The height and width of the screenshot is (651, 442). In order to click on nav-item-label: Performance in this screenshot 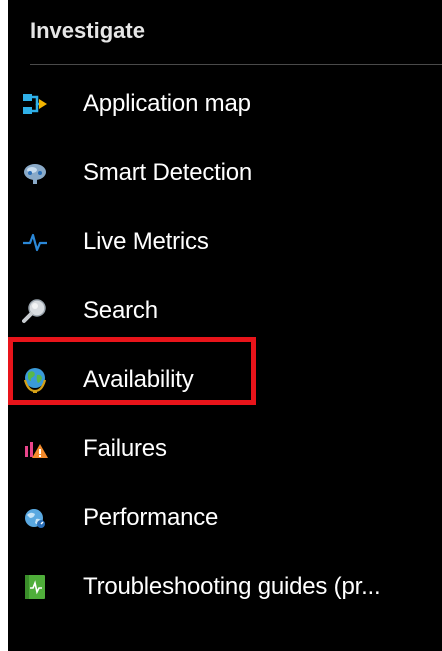, I will do `click(151, 517)`.